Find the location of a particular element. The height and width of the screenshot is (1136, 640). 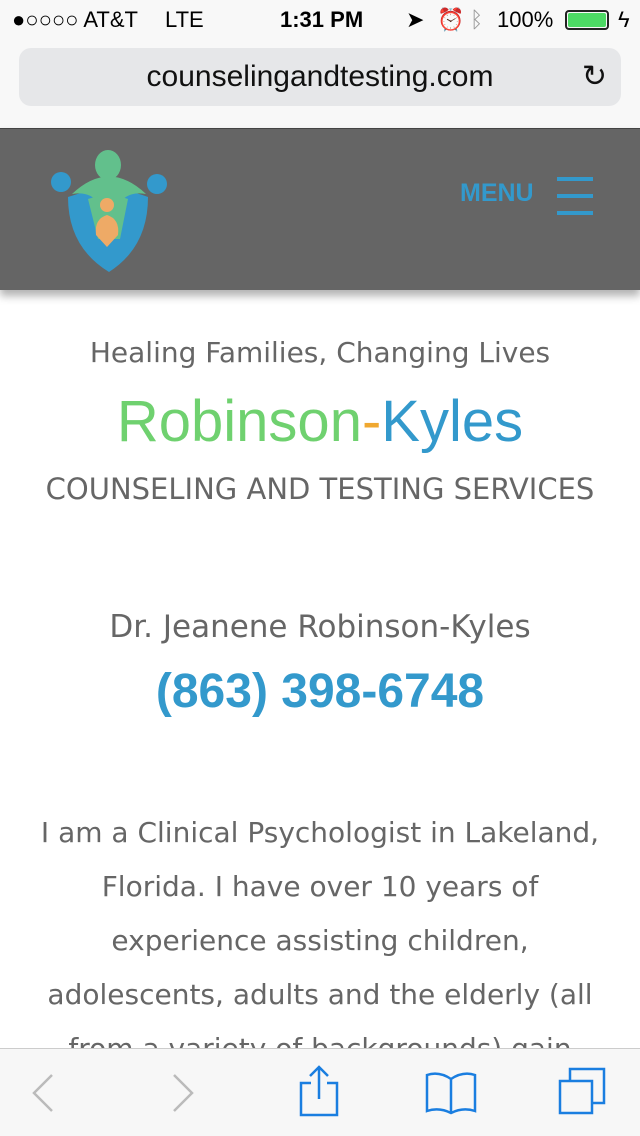

forward-icon is located at coordinates (183, 1093).